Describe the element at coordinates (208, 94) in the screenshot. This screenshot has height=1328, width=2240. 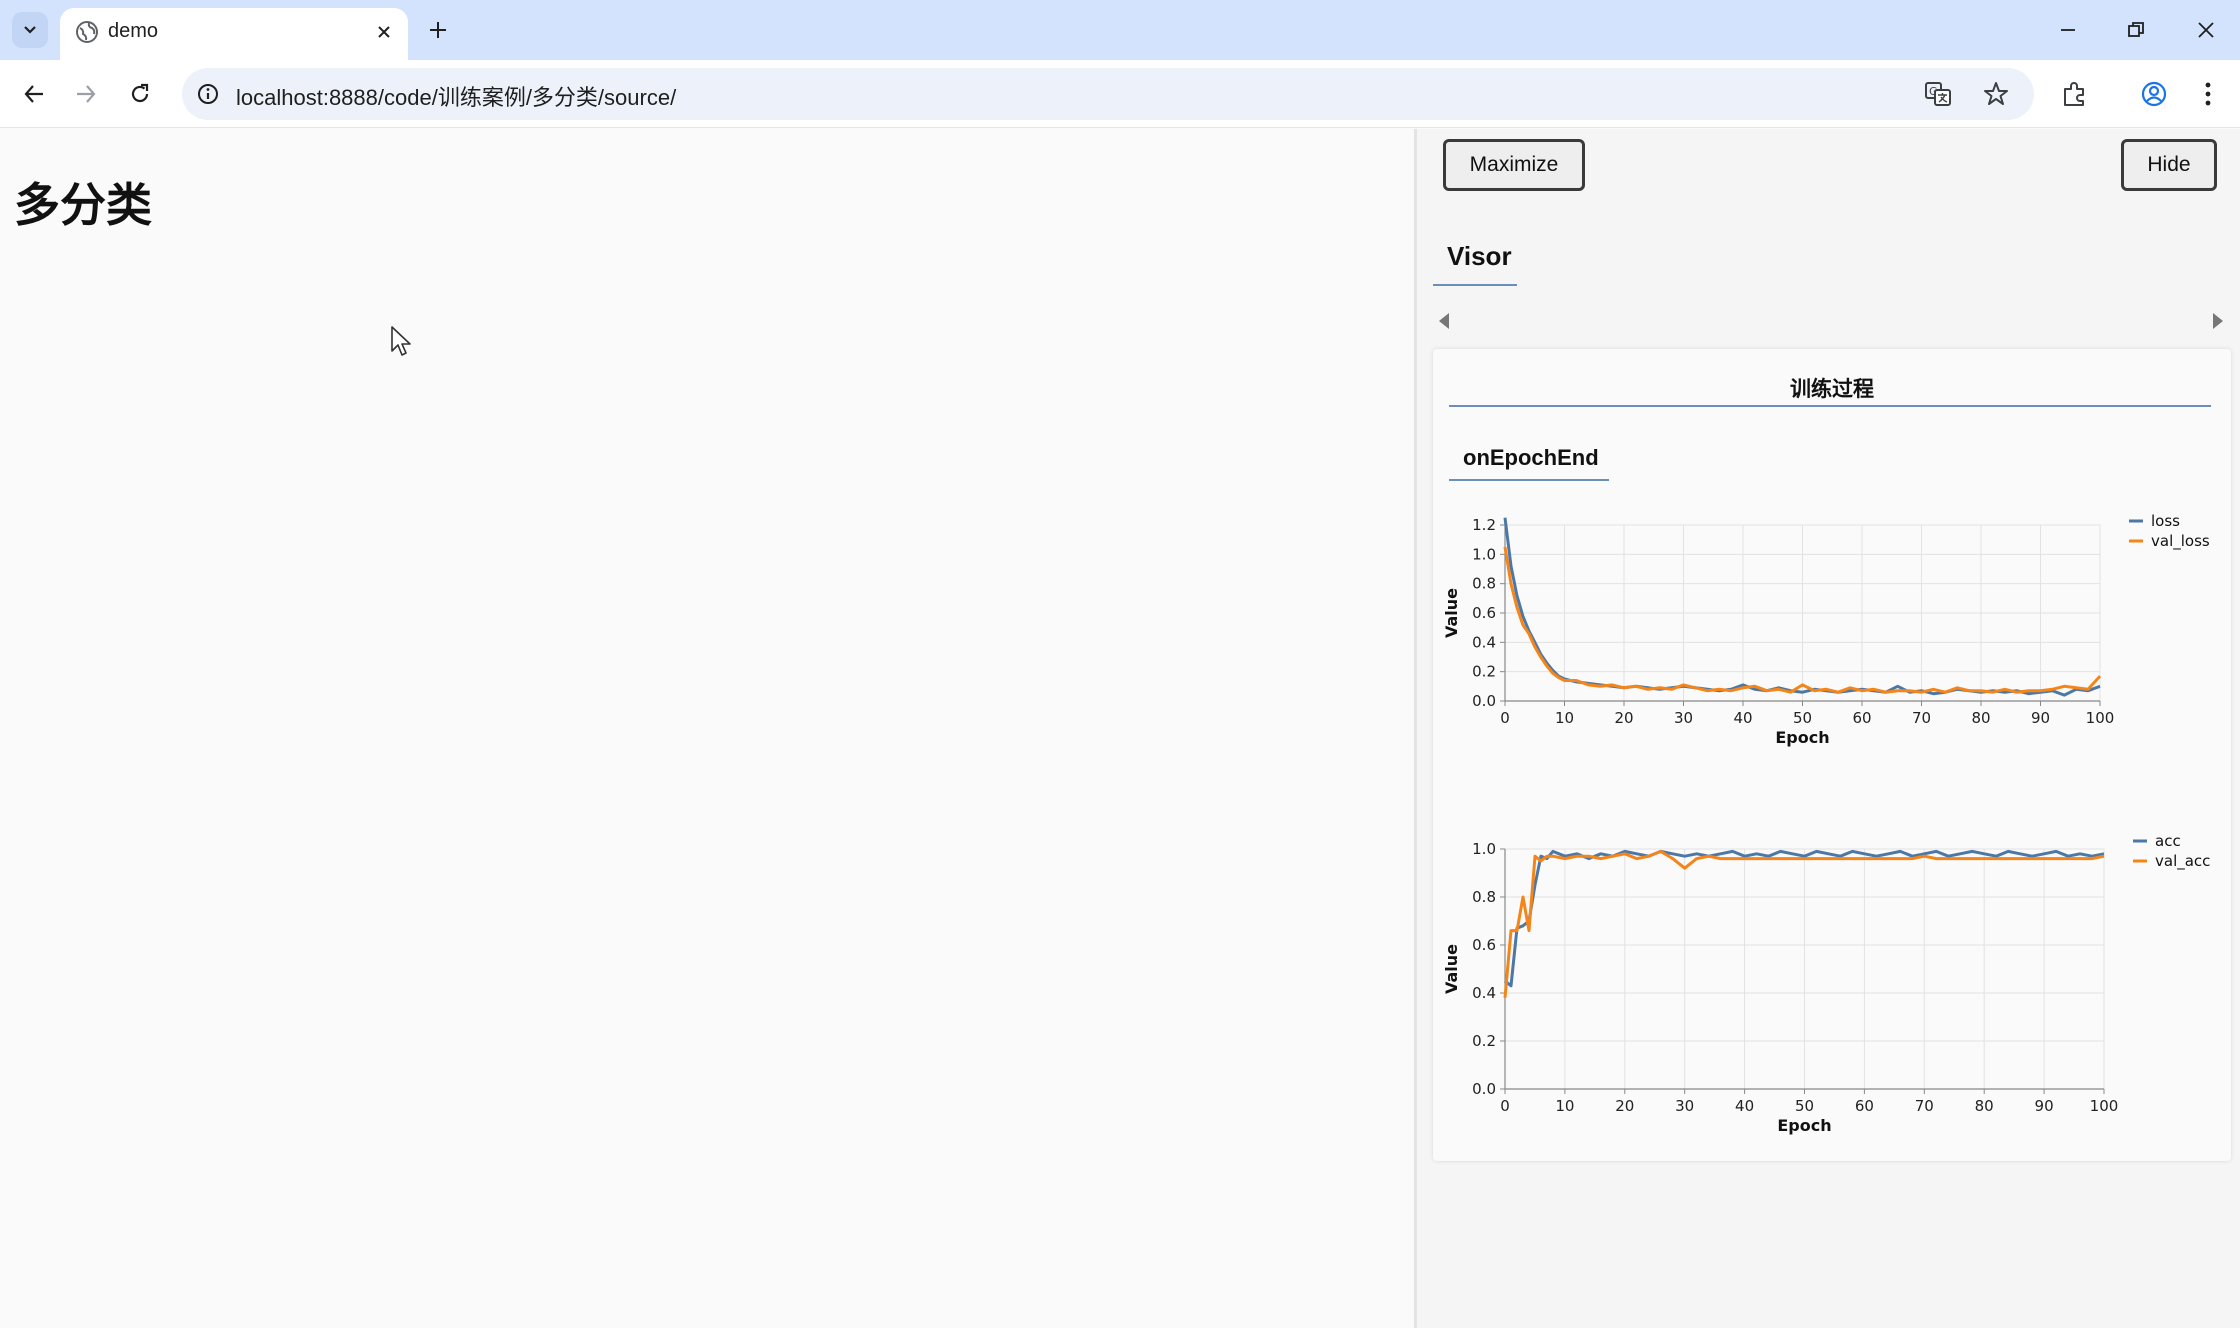
I see `site-info-icon` at that location.